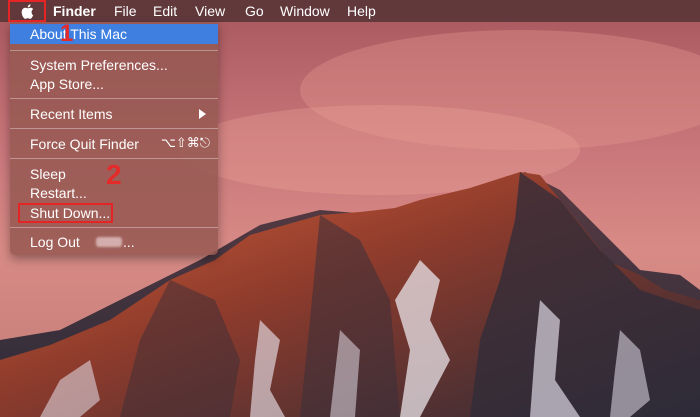  What do you see at coordinates (165, 11) in the screenshot?
I see `menu-edit: Edit` at bounding box center [165, 11].